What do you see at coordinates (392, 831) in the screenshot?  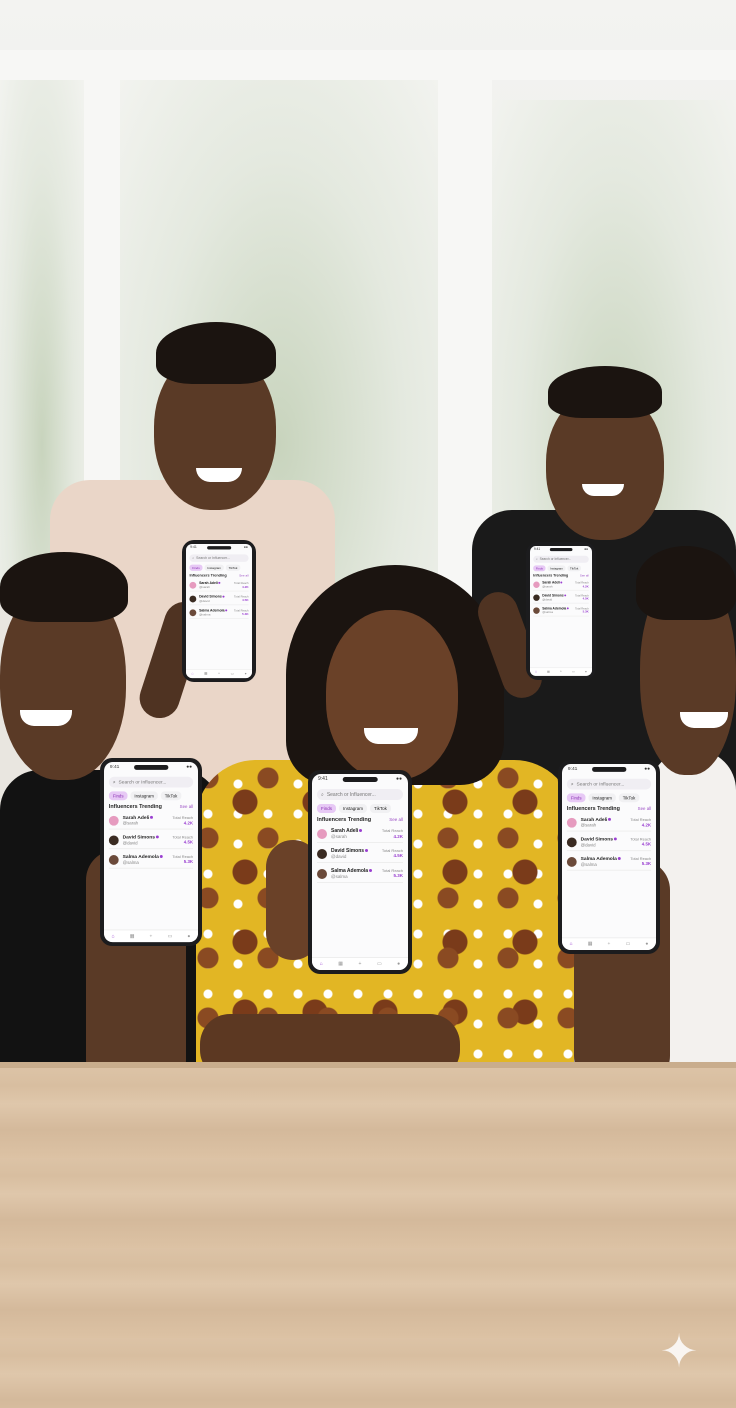 I see `stat-label: Total Reach` at bounding box center [392, 831].